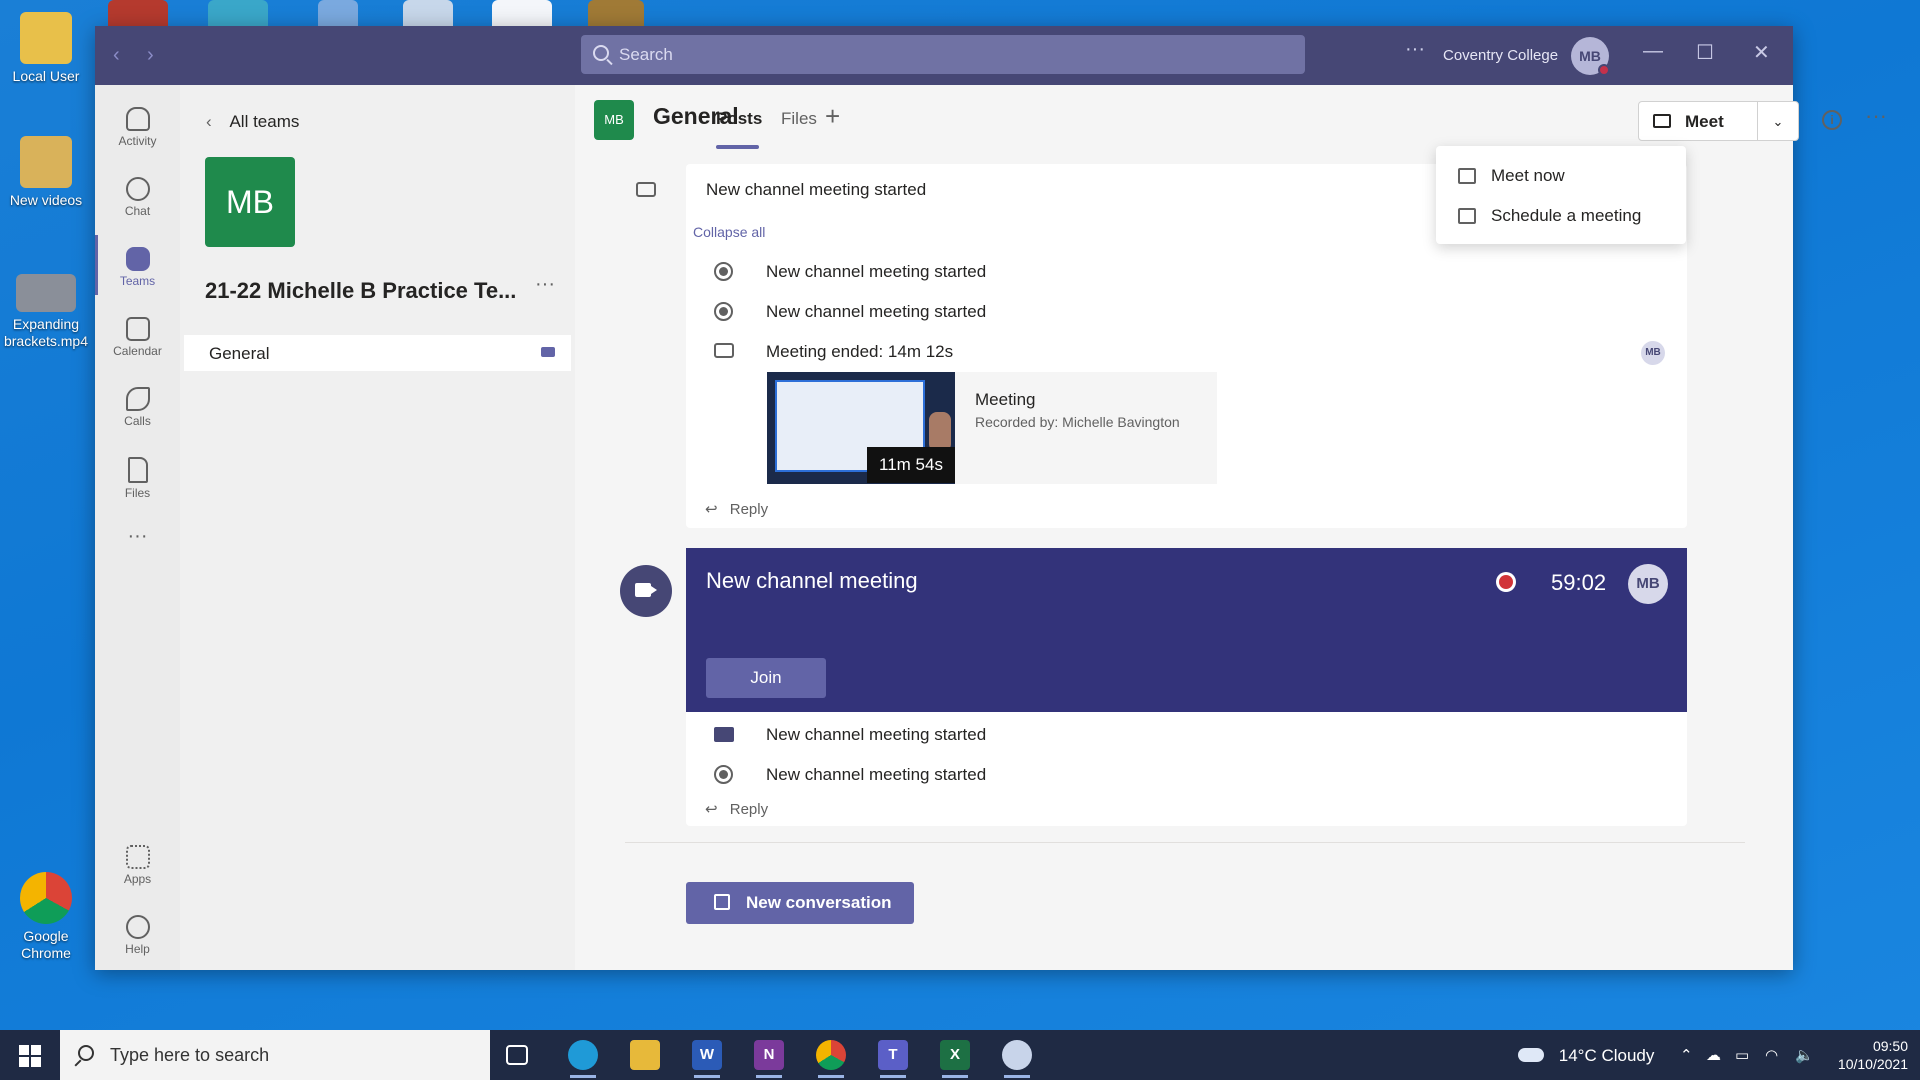 The width and height of the screenshot is (1920, 1080). Describe the element at coordinates (645, 1055) in the screenshot. I see `file-explorer-icon` at that location.